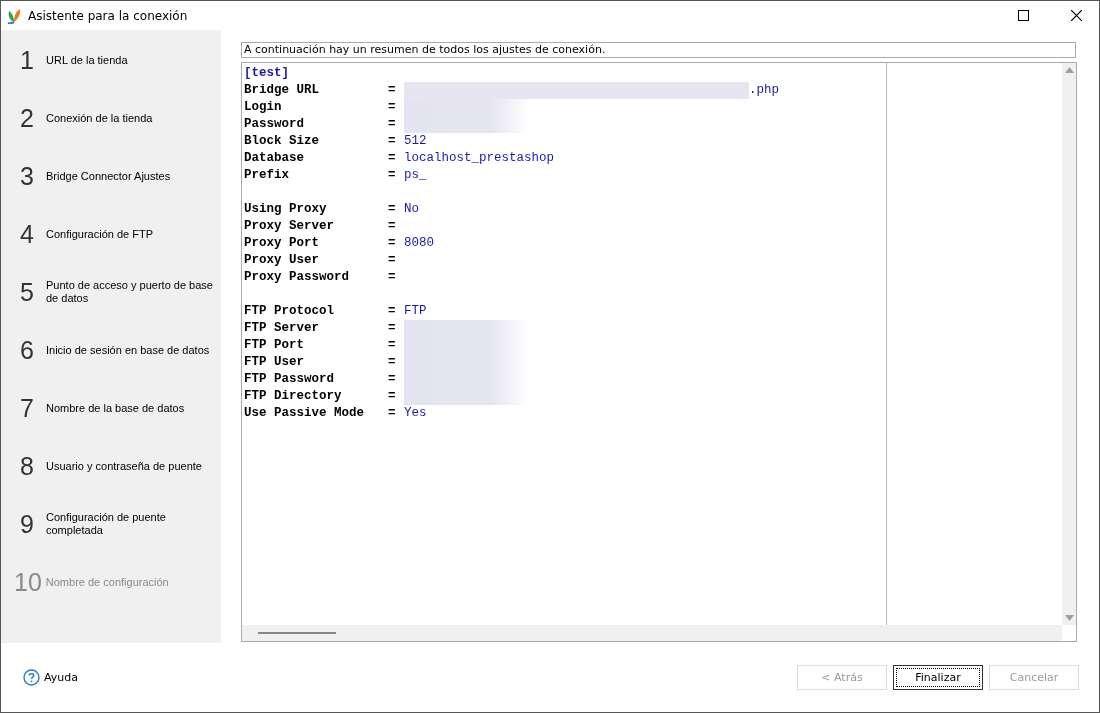 This screenshot has height=713, width=1100. Describe the element at coordinates (316, 107) in the screenshot. I see `setting-key: Login` at that location.